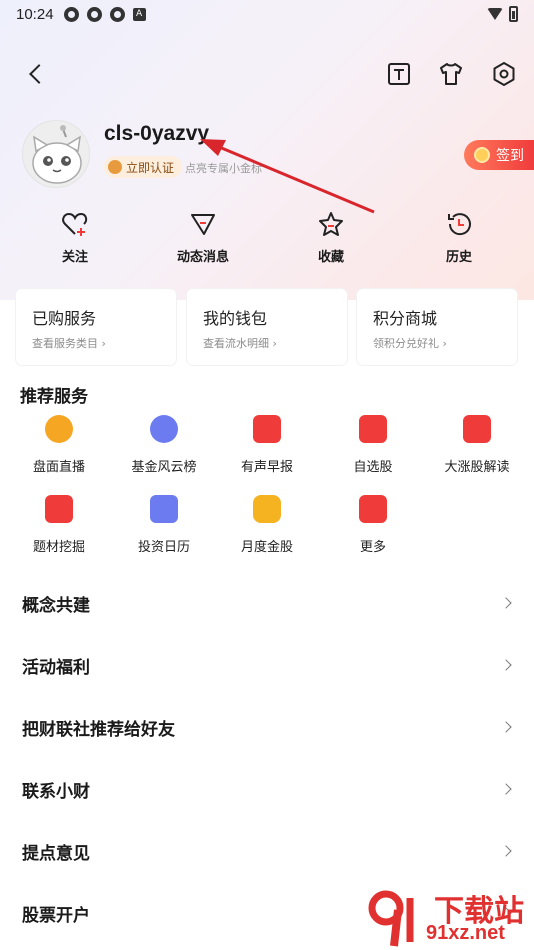 The width and height of the screenshot is (534, 950). I want to click on watermark-url: 91xz.net, so click(465, 933).